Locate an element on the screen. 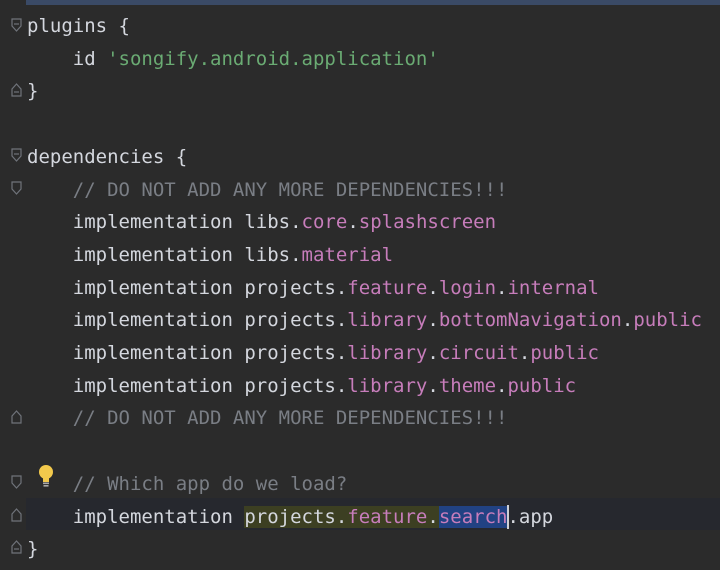 Image resolution: width=720 pixels, height=570 pixels. code-token: // Which app do we load? is located at coordinates (187, 483).